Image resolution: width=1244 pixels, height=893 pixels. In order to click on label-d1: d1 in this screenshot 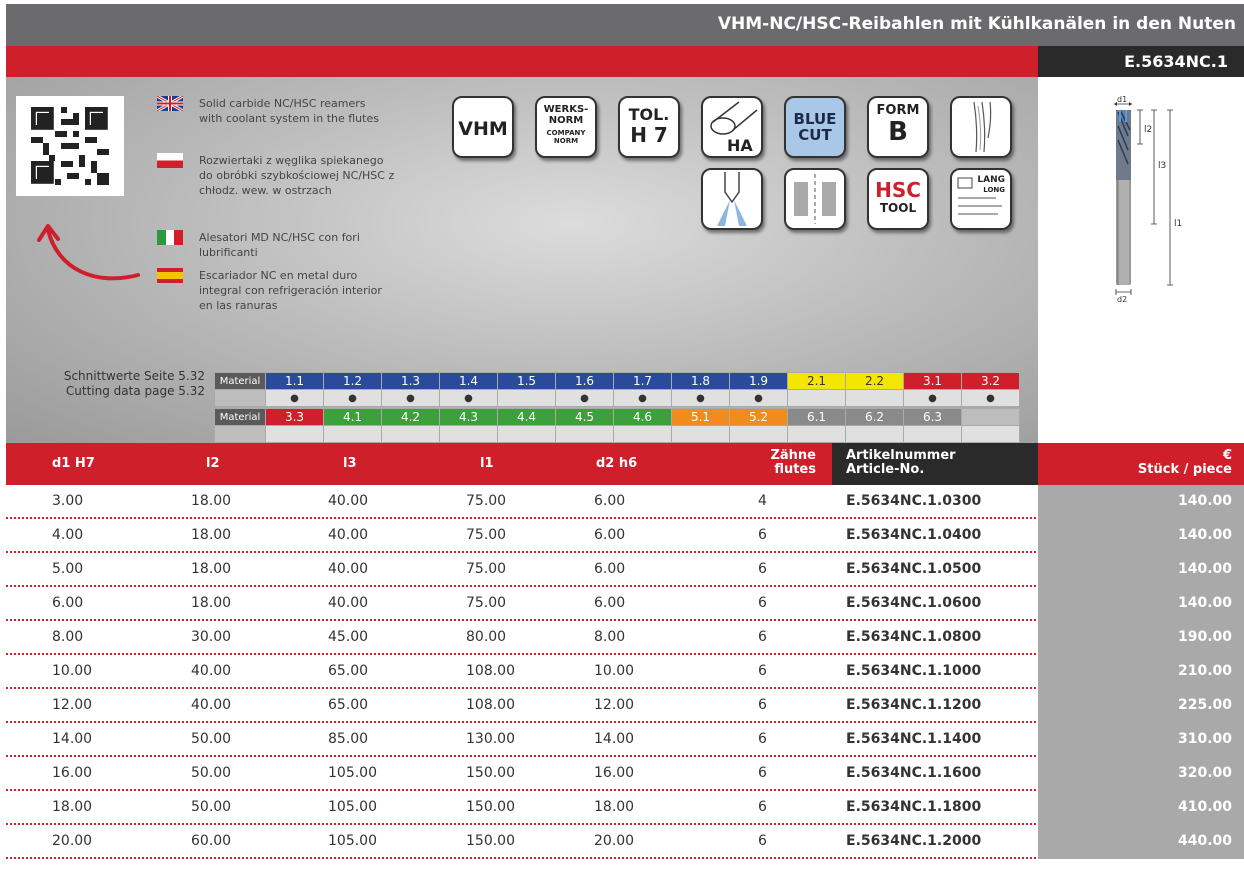, I will do `click(1122, 100)`.